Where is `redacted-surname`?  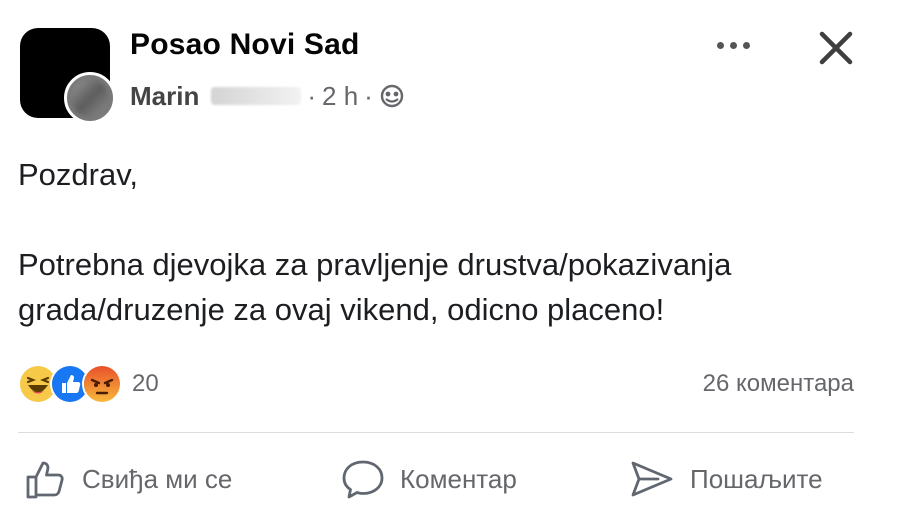
redacted-surname is located at coordinates (256, 96).